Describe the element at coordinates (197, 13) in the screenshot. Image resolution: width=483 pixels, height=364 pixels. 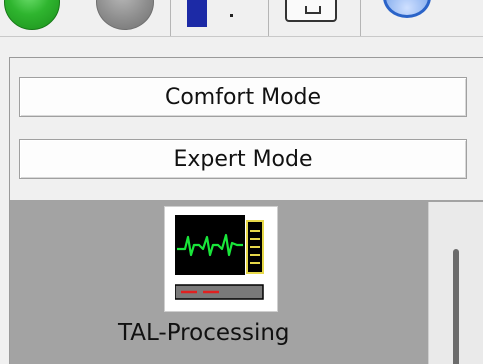
I see `level-bar-icon` at that location.